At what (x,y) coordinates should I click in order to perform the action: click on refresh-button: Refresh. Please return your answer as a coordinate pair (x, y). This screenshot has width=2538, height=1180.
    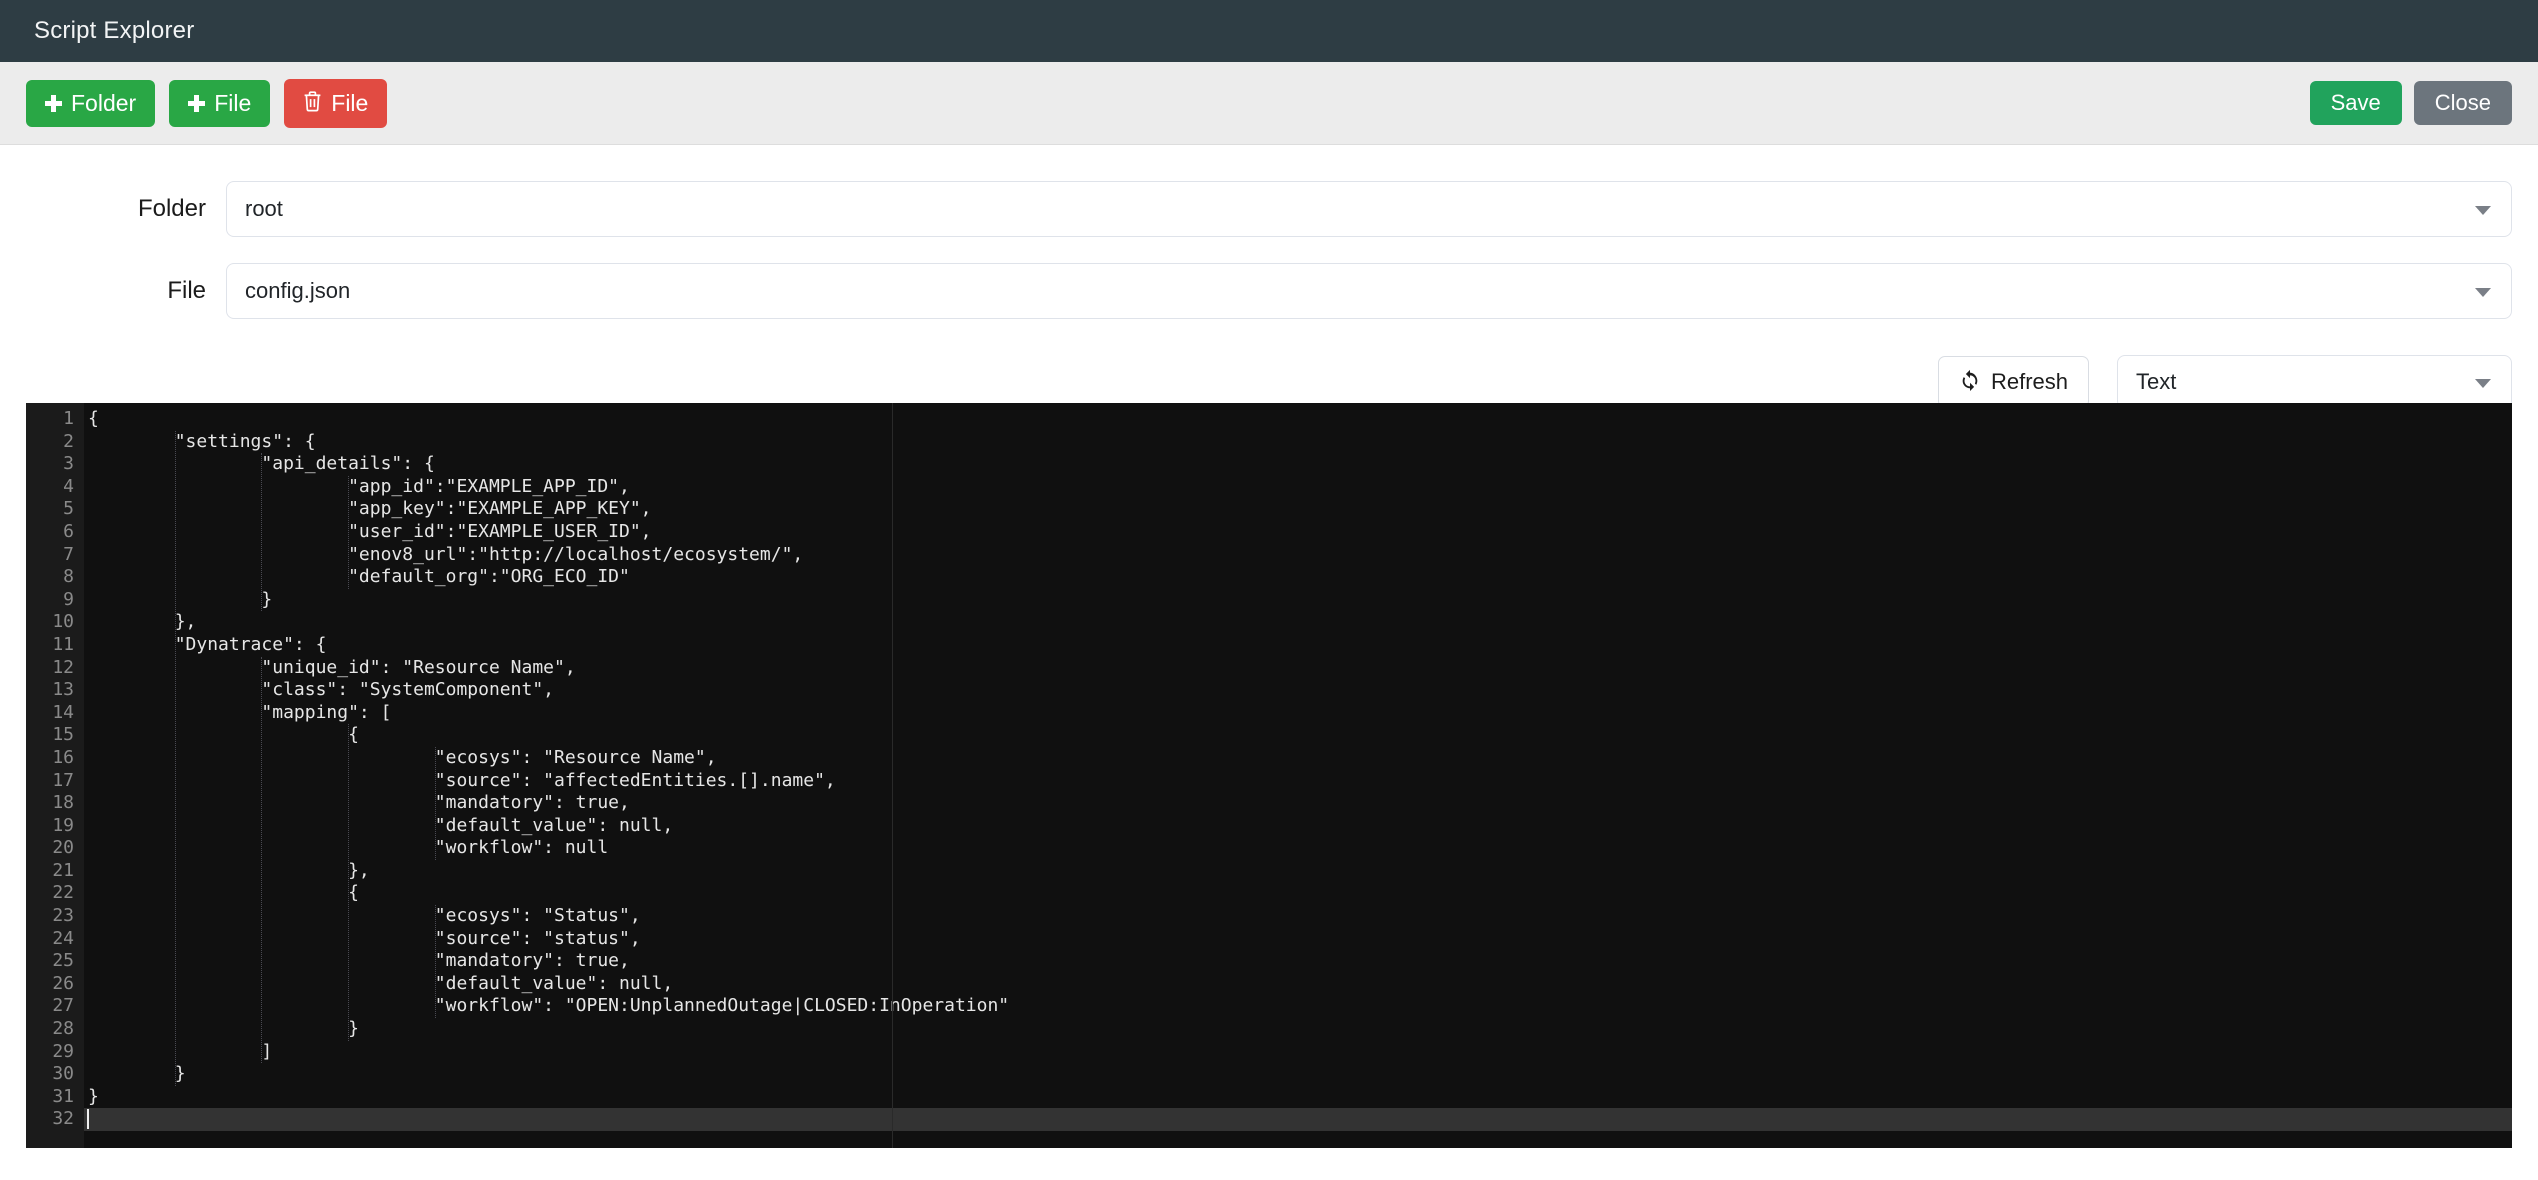
    Looking at the image, I should click on (2013, 382).